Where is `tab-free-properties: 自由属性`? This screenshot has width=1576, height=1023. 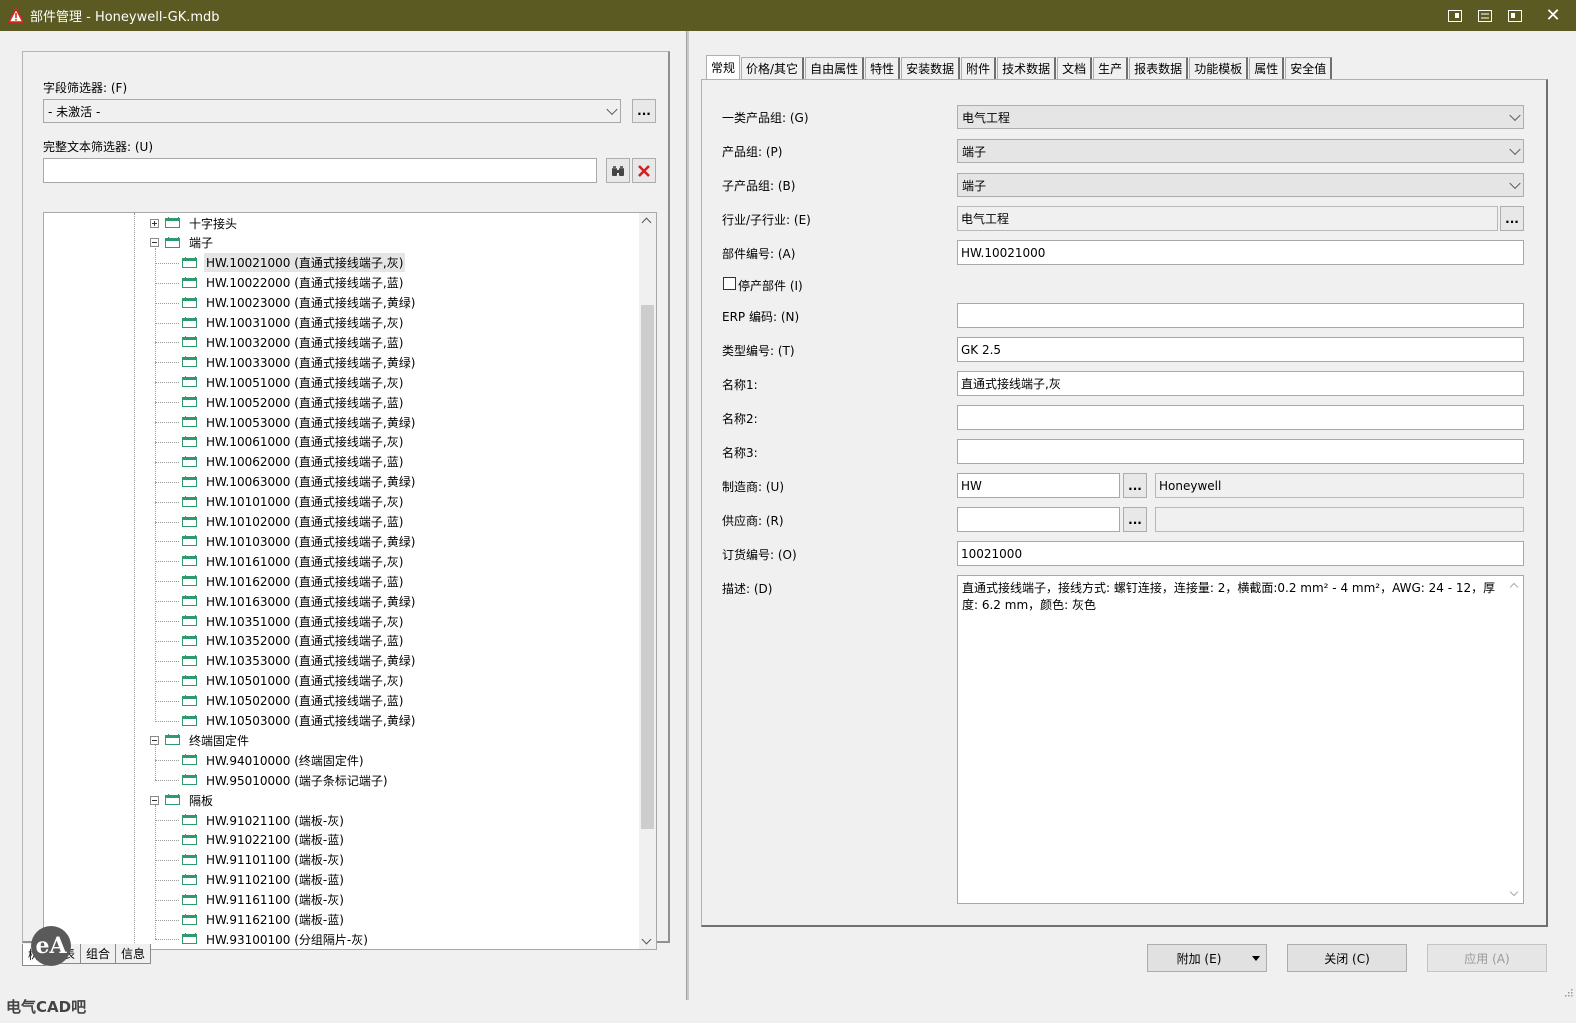 tab-free-properties: 自由属性 is located at coordinates (835, 68).